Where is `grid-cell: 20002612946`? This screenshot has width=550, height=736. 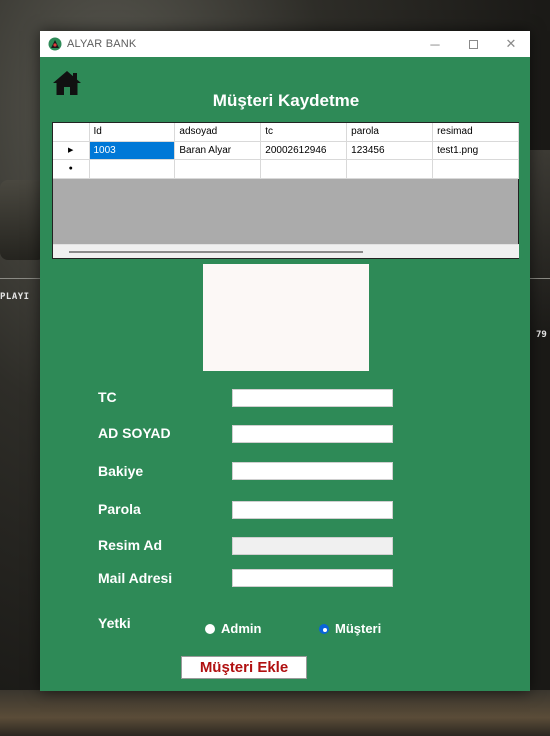 grid-cell: 20002612946 is located at coordinates (304, 150).